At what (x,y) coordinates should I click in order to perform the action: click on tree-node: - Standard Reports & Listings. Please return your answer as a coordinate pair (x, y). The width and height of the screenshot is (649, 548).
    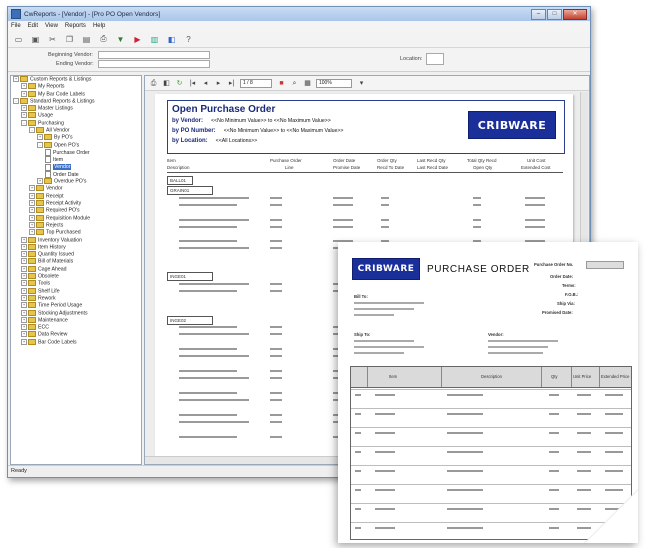
    Looking at the image, I should click on (76, 101).